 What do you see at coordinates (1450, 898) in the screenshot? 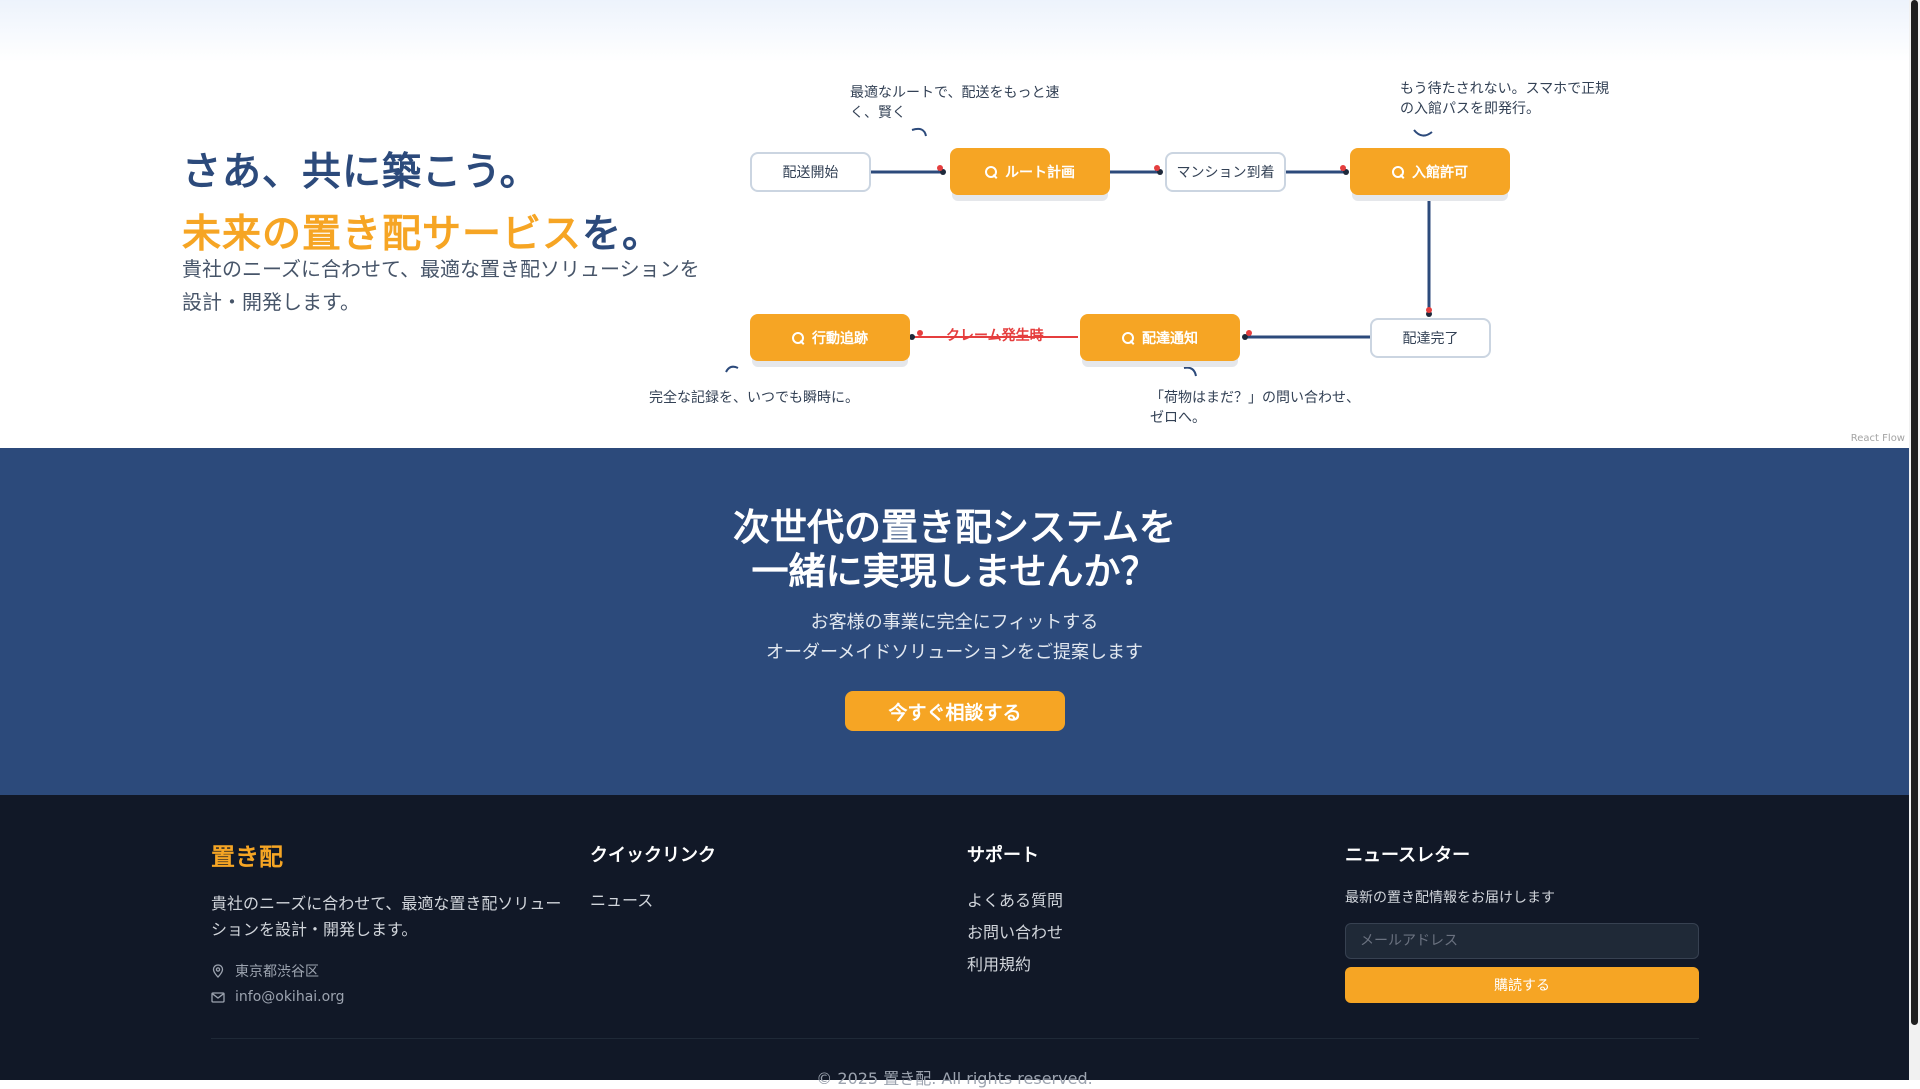
I see `newsletter-description: 最新の置き配情報をお届けします` at bounding box center [1450, 898].